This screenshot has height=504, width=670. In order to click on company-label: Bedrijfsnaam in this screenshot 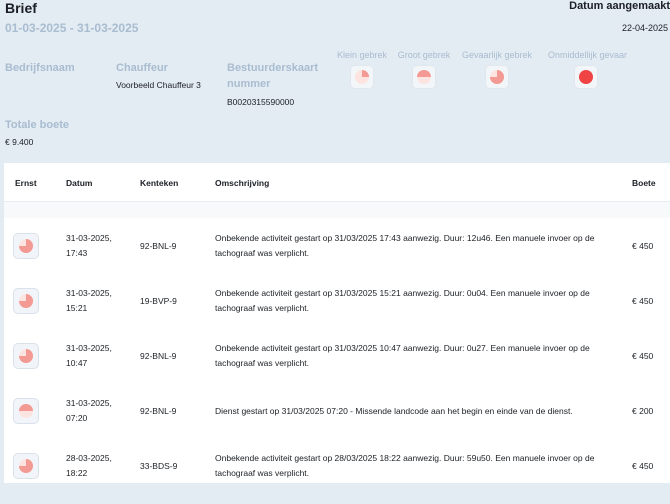, I will do `click(40, 68)`.